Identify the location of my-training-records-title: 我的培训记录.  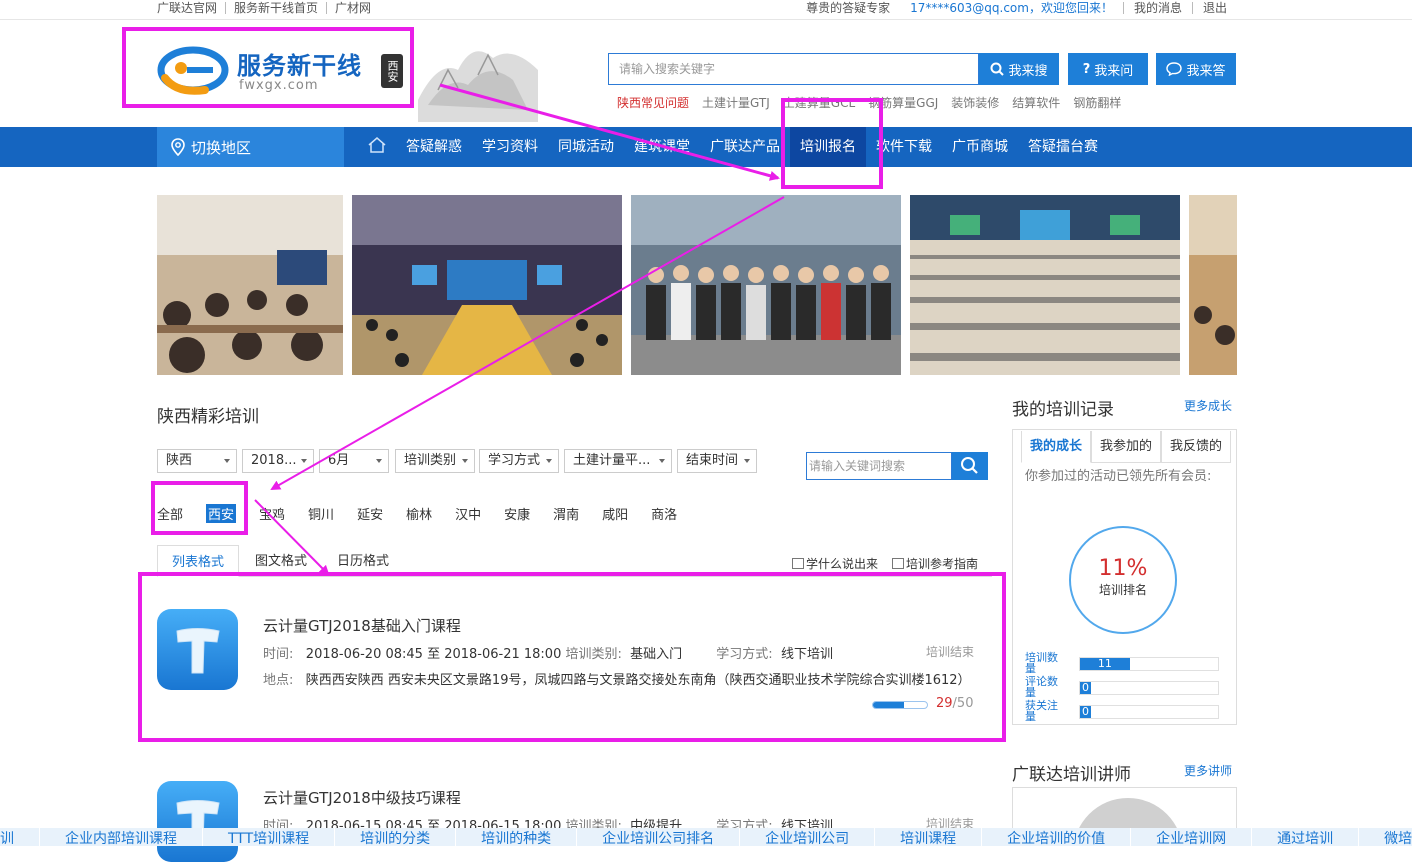
(1063, 410).